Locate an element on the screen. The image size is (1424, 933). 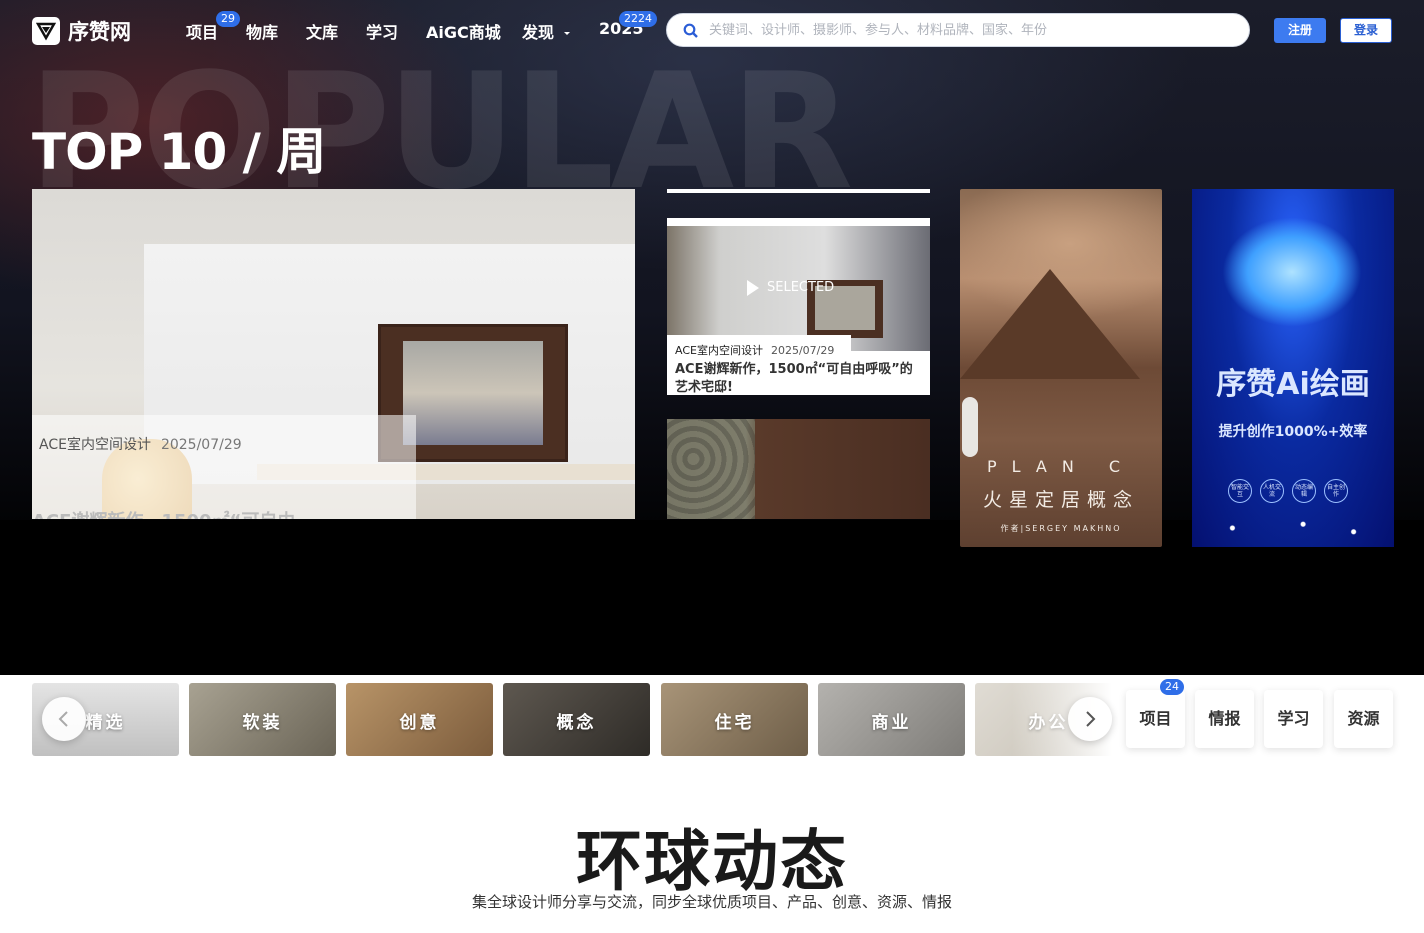
category-tile-creative: 创意 is located at coordinates (419, 719).